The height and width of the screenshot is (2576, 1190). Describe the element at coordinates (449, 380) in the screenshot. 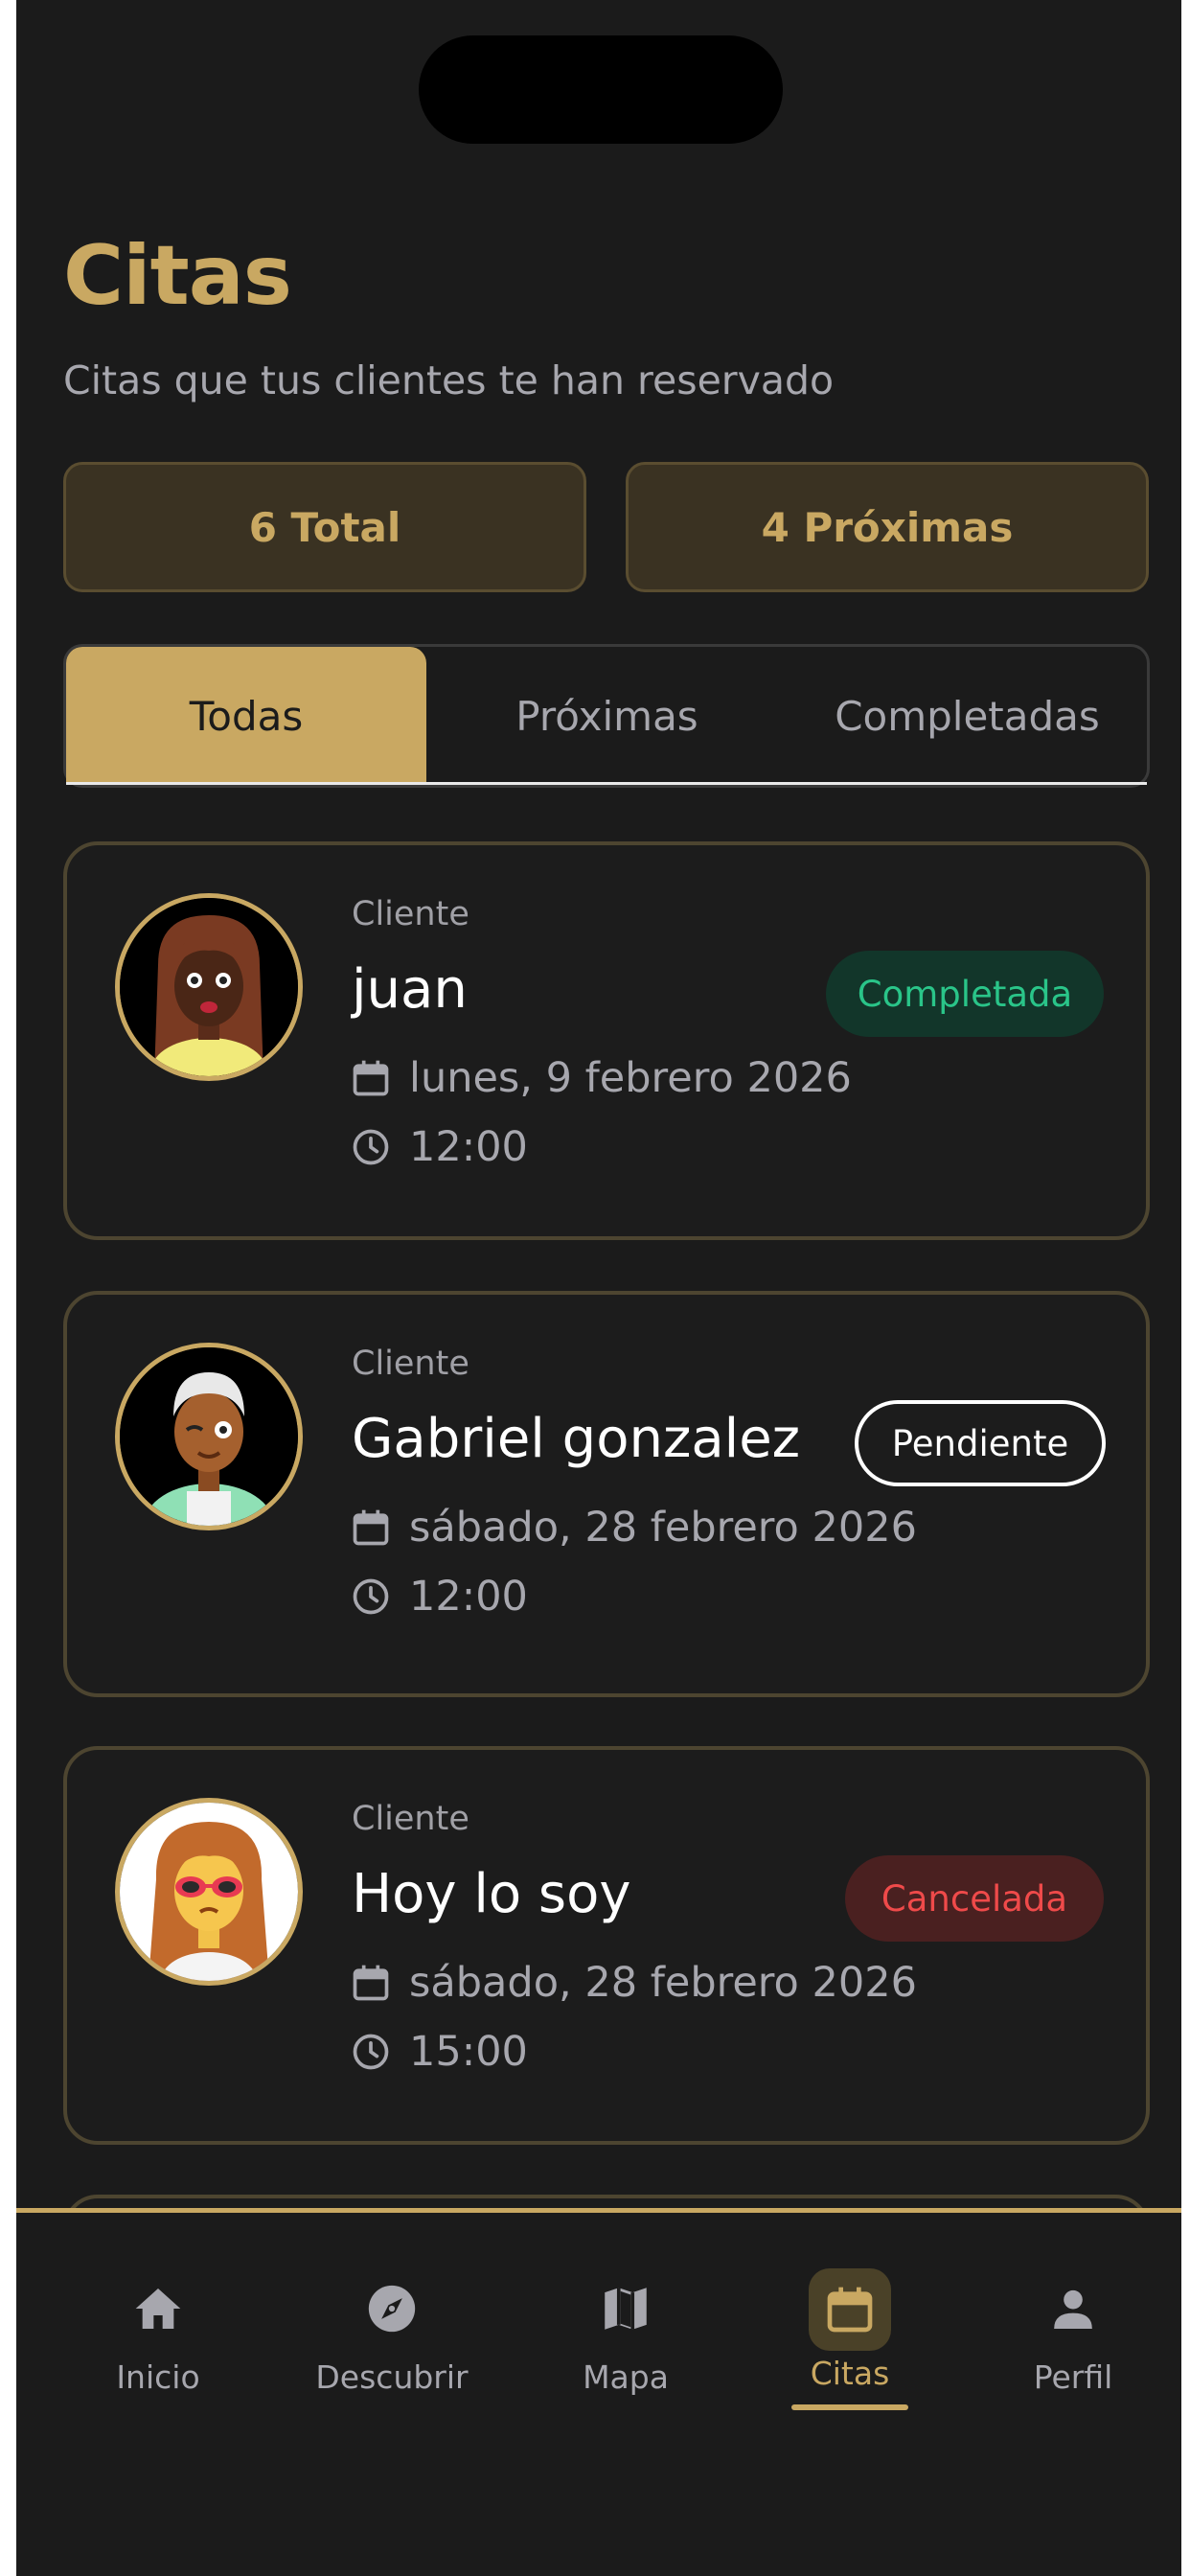

I see `page-subtitle: Citas que tus clientes te han reservado` at that location.